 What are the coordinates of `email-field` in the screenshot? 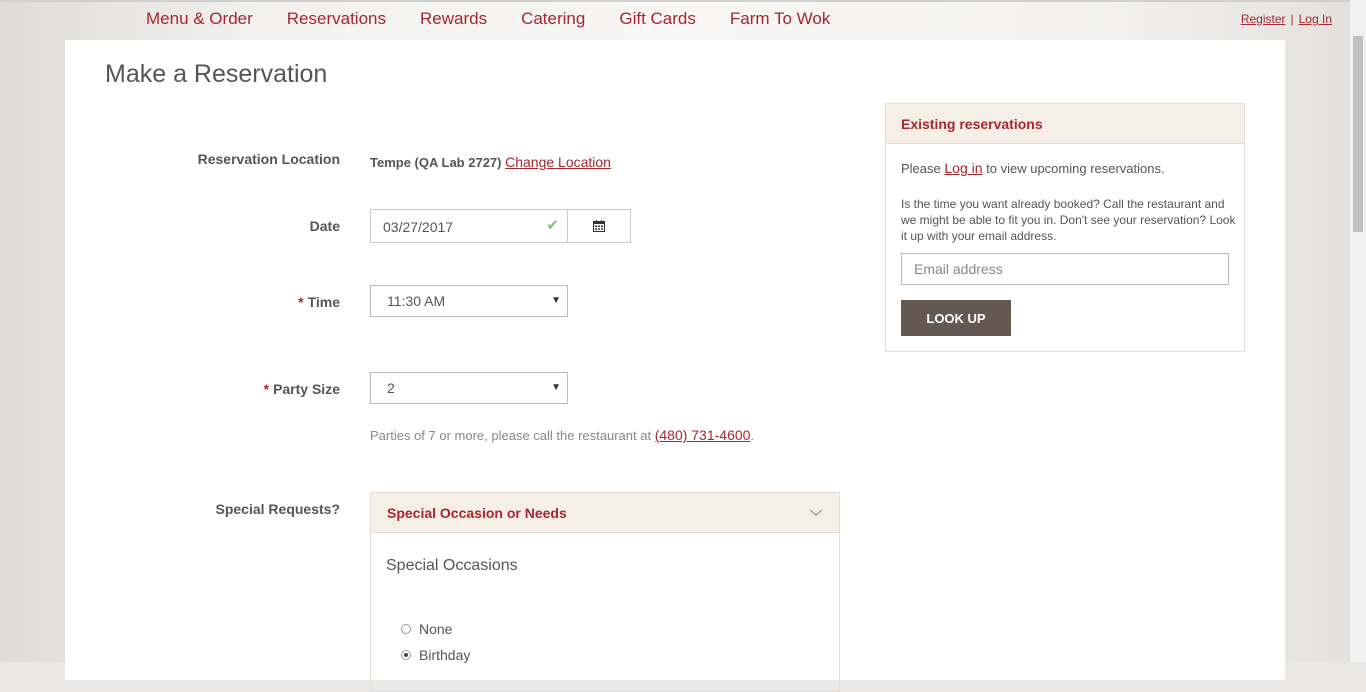 It's located at (1065, 269).